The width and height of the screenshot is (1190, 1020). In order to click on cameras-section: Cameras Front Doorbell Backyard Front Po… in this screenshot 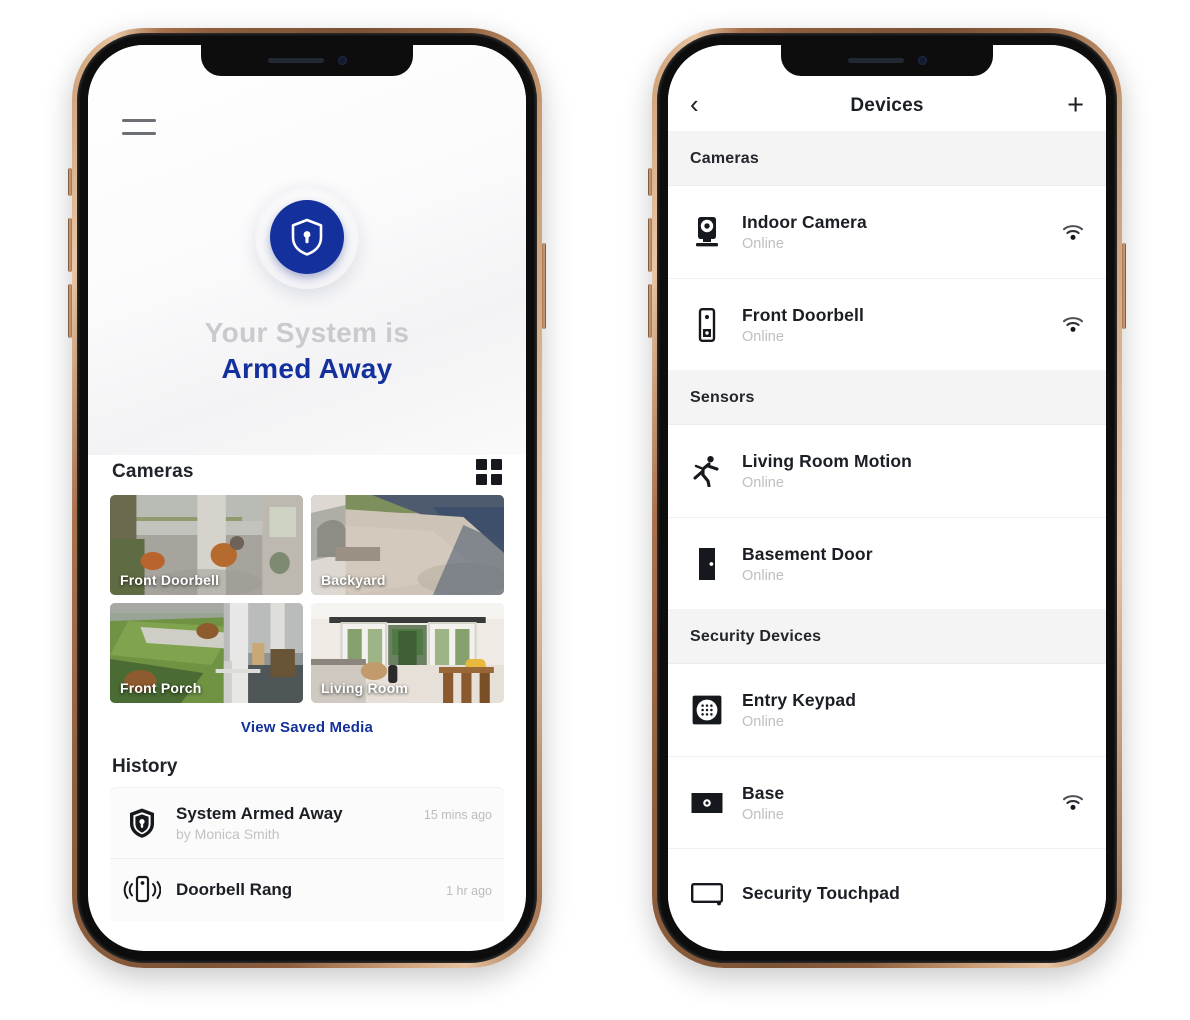, I will do `click(307, 602)`.